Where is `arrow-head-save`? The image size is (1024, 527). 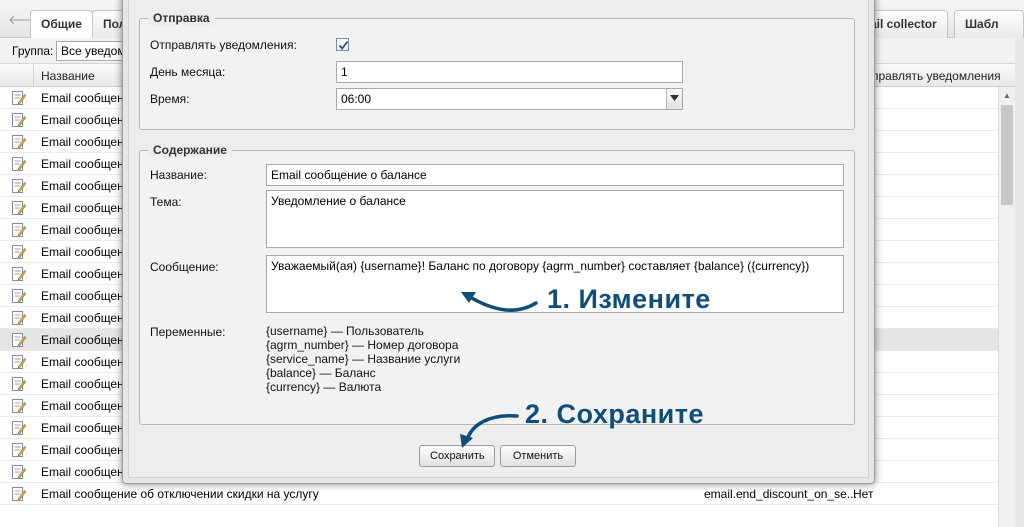 arrow-head-save is located at coordinates (466, 441).